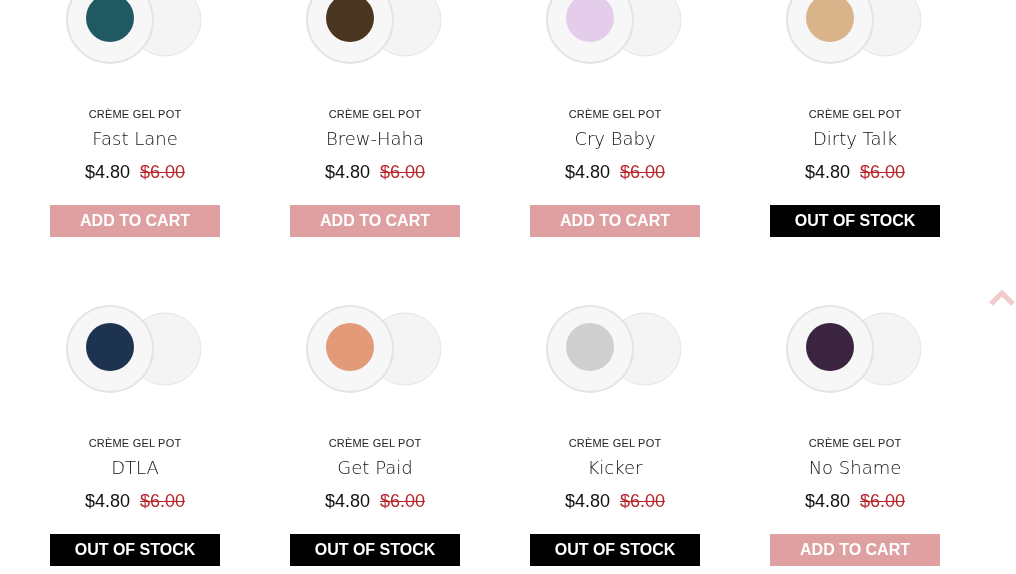 The image size is (1016, 574). Describe the element at coordinates (615, 468) in the screenshot. I see `product-name: Kicker` at that location.